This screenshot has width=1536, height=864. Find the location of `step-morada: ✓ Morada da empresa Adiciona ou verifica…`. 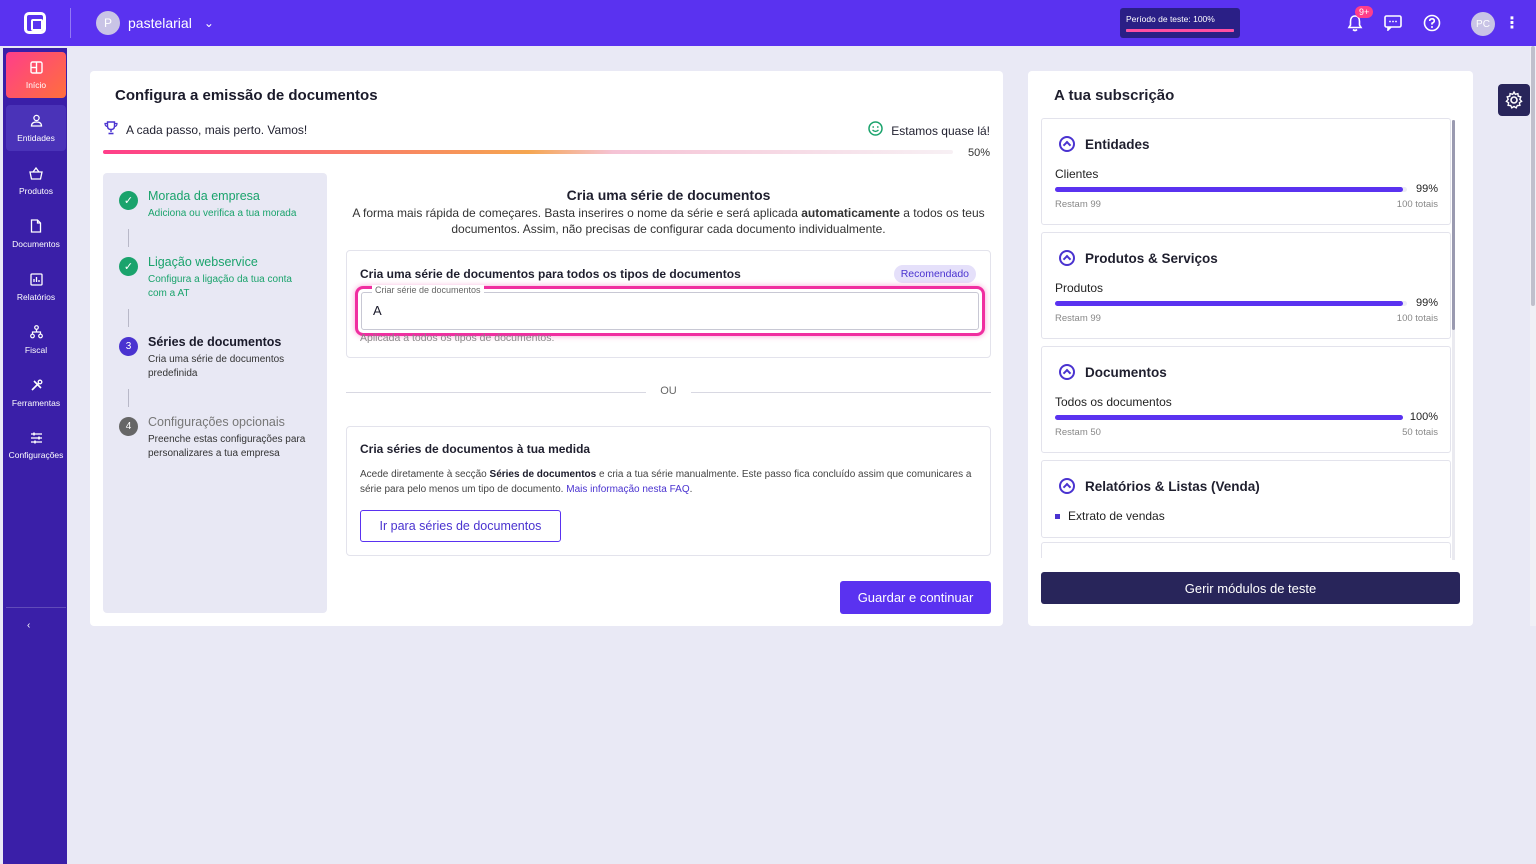

step-morada: ✓ Morada da empresa Adiciona ou verifica… is located at coordinates (219, 209).